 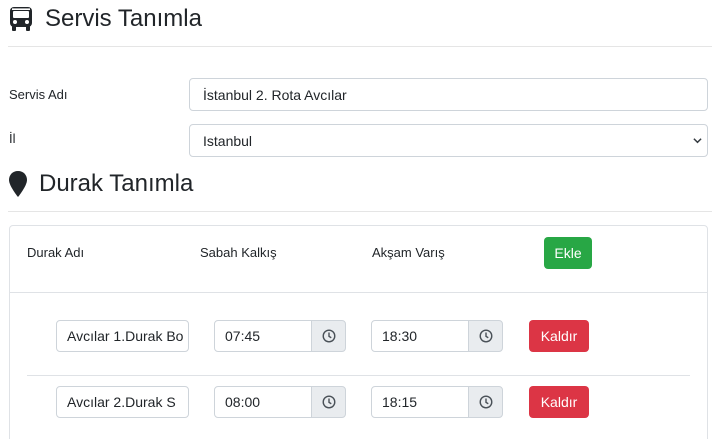 I want to click on evening-time-input: 18:15, so click(x=437, y=402).